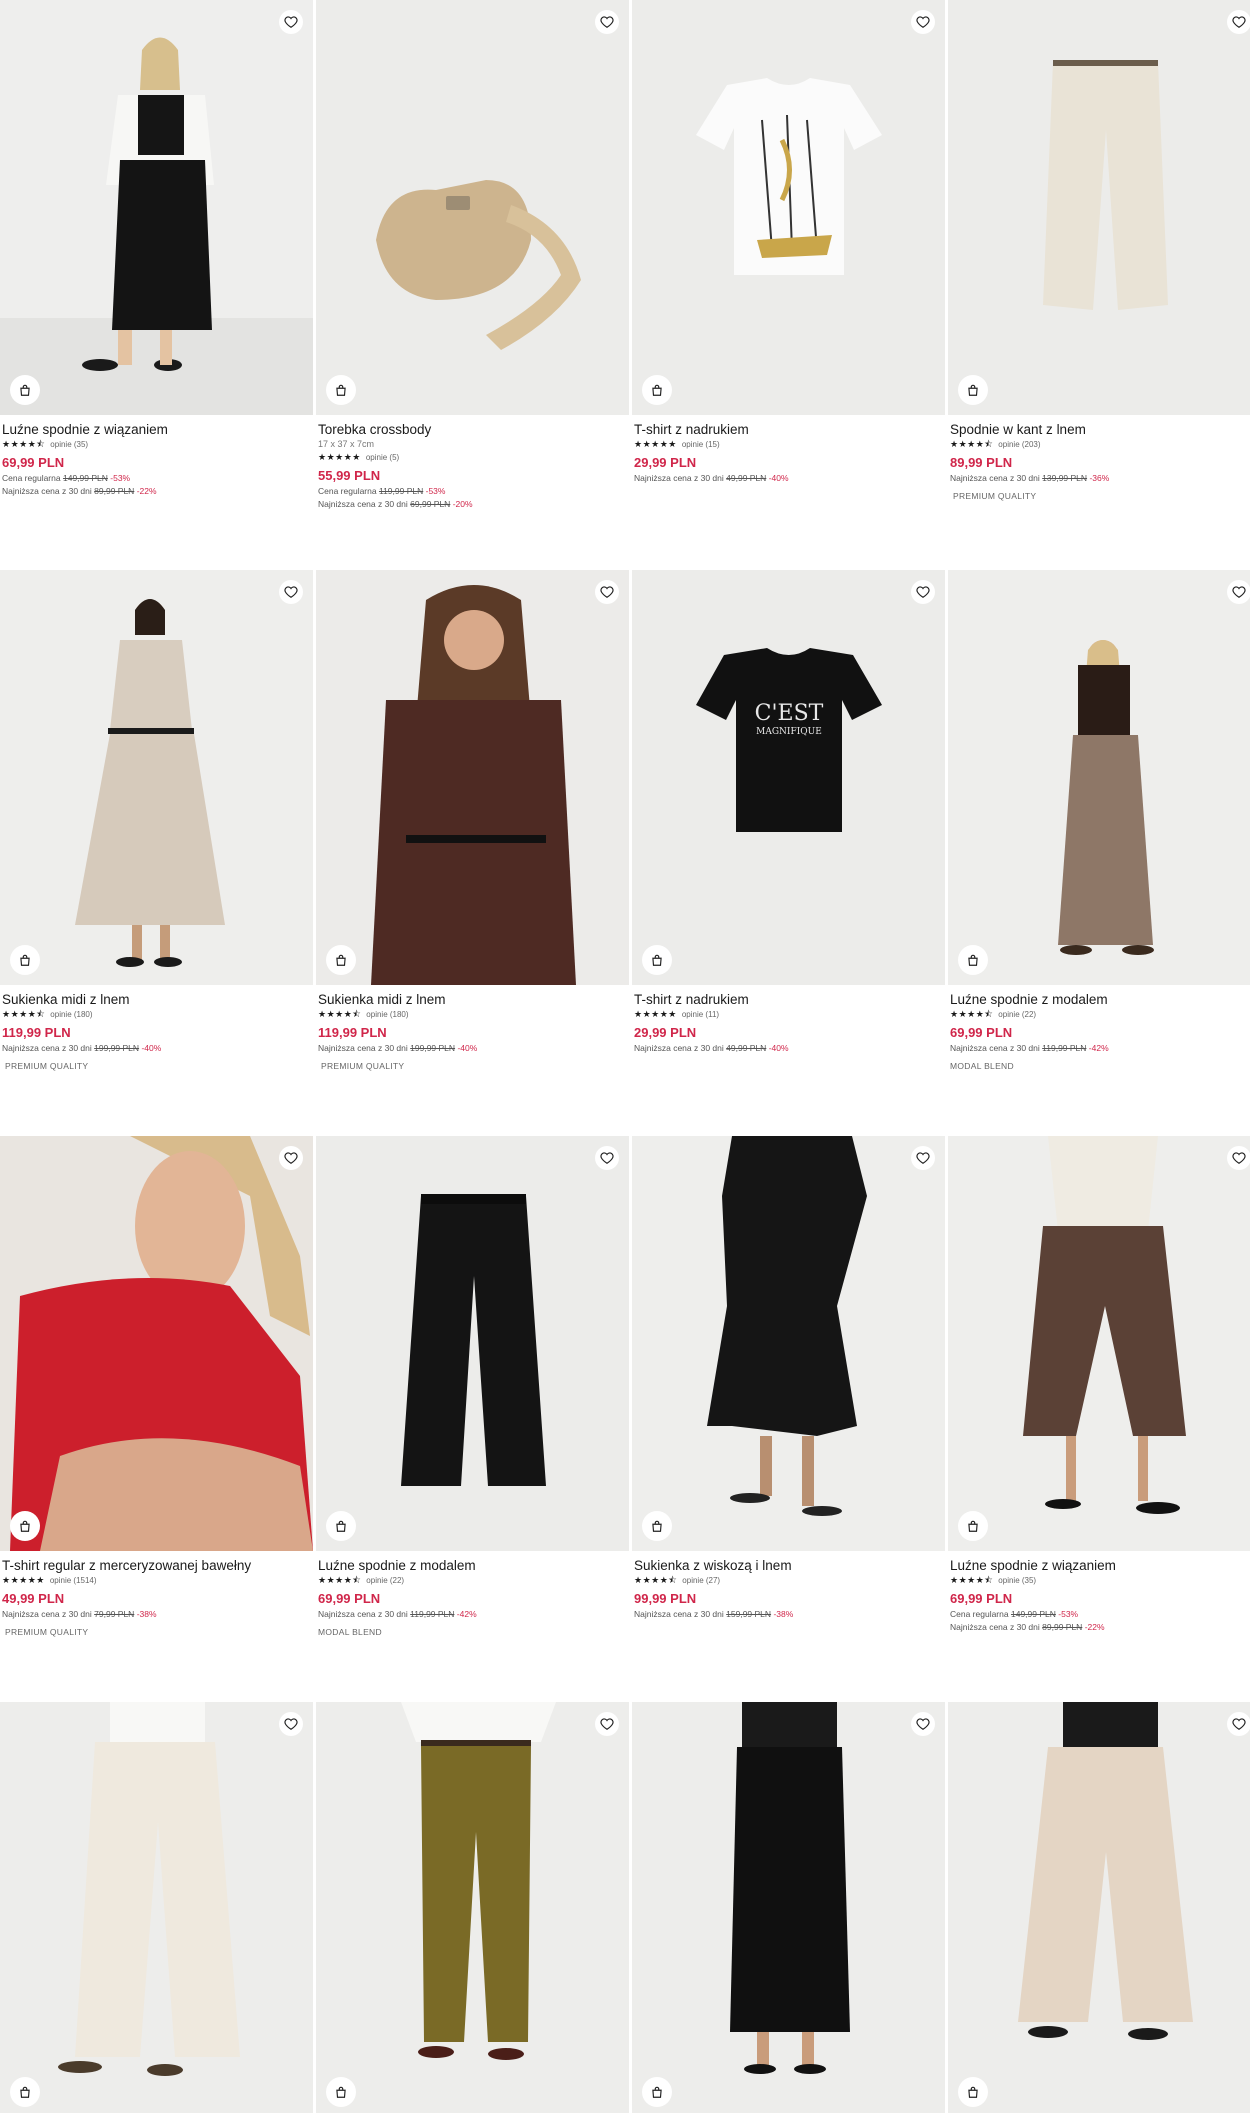 The height and width of the screenshot is (2113, 1250). What do you see at coordinates (1019, 444) in the screenshot?
I see `review-count: opinie (203)` at bounding box center [1019, 444].